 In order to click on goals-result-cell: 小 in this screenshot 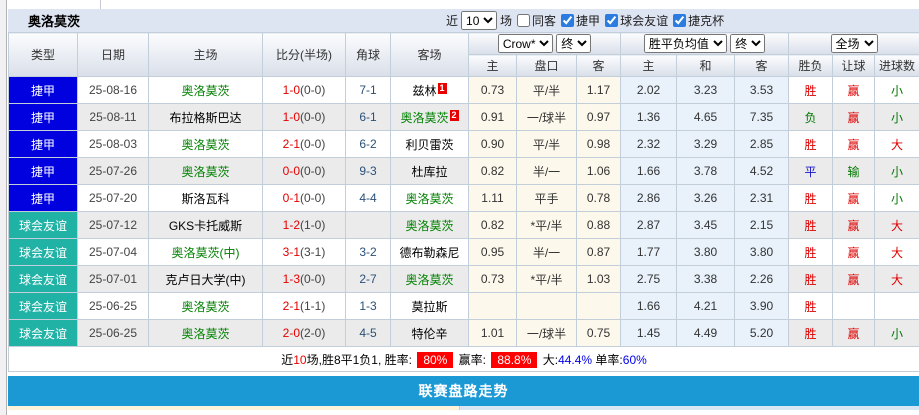, I will do `click(896, 90)`.